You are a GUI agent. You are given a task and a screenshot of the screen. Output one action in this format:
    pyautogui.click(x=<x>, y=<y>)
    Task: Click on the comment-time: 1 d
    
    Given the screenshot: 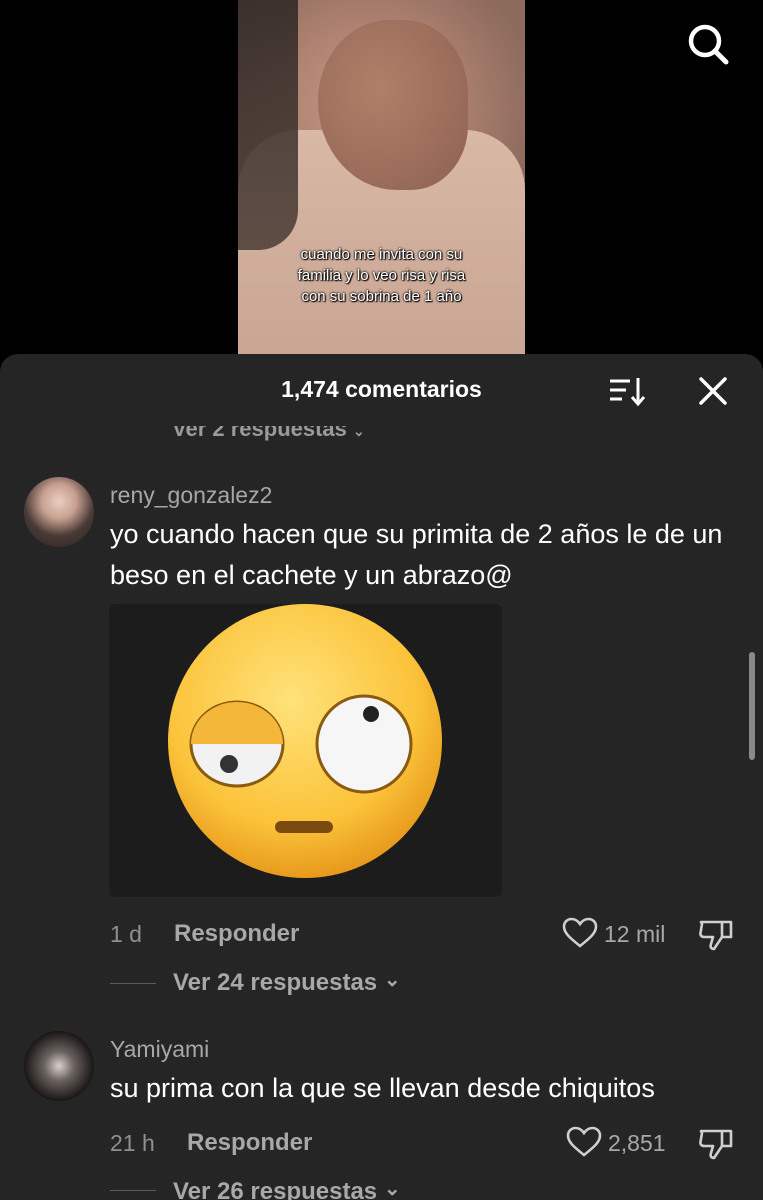 What is the action you would take?
    pyautogui.click(x=126, y=934)
    